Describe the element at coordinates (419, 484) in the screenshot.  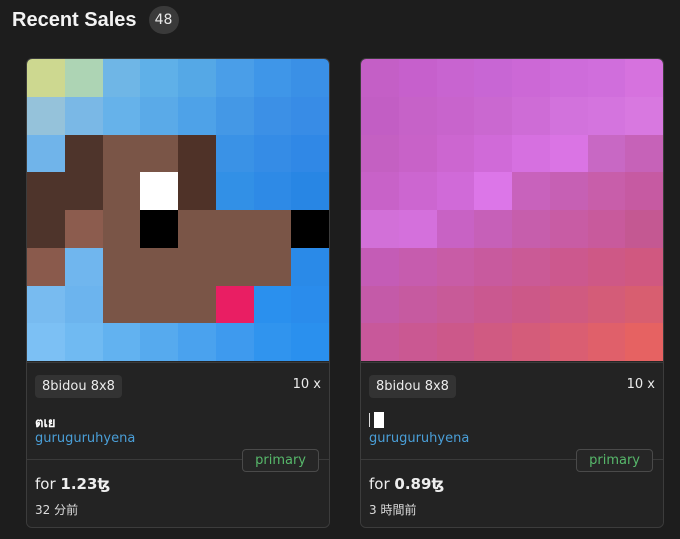
I see `price-amount: 0.89ꜩ` at that location.